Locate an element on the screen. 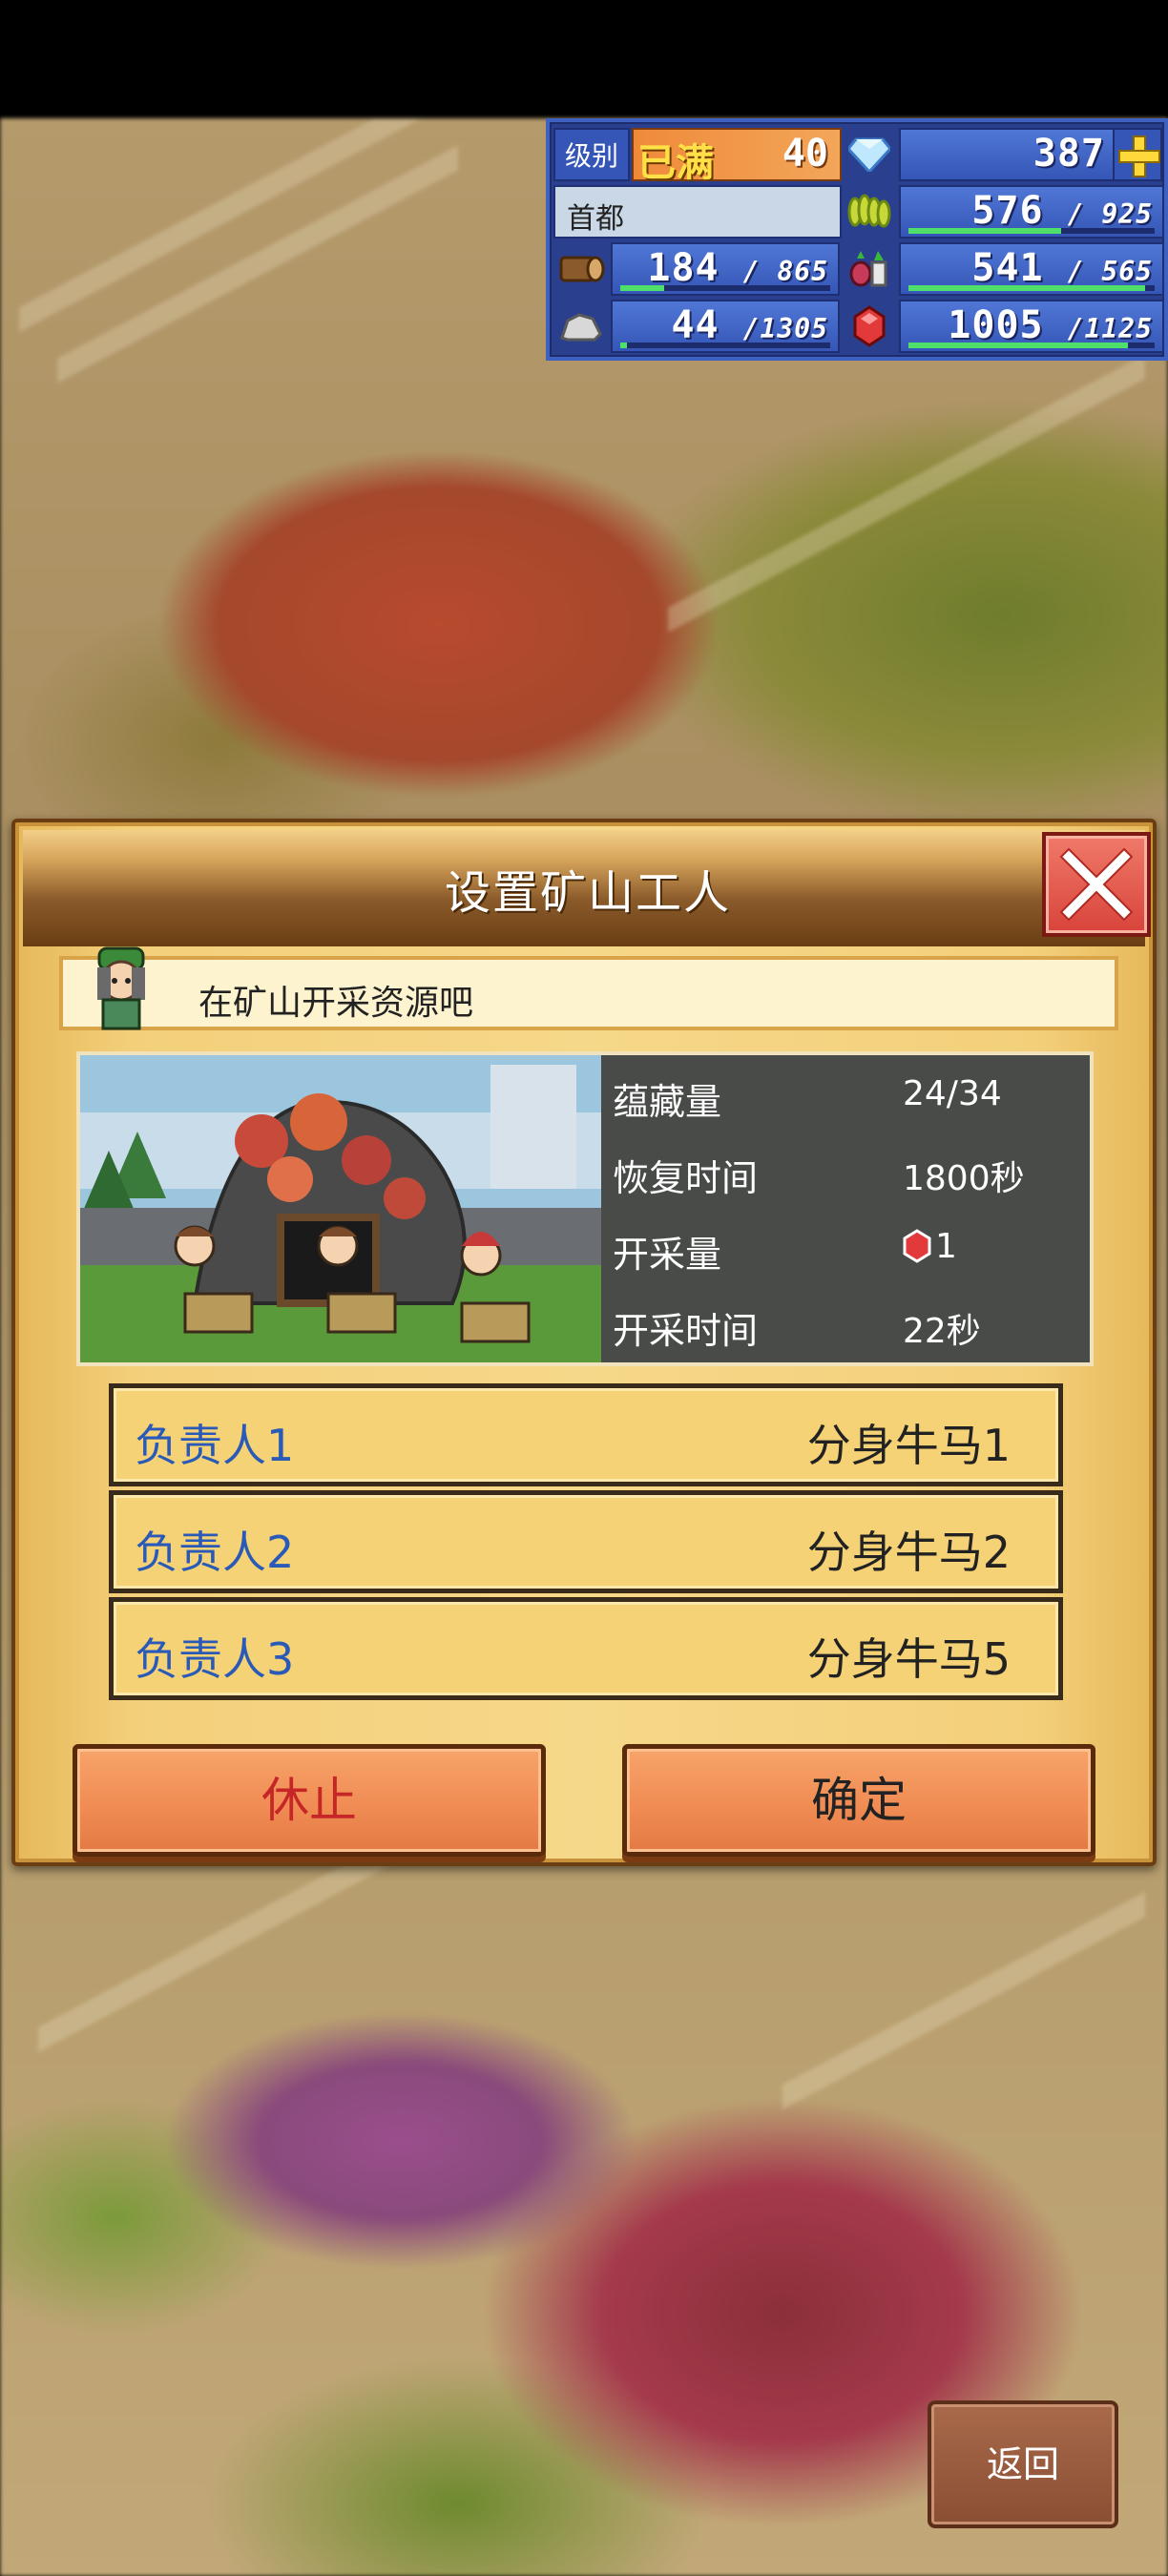 This screenshot has width=1168, height=2576. close-button is located at coordinates (1096, 884).